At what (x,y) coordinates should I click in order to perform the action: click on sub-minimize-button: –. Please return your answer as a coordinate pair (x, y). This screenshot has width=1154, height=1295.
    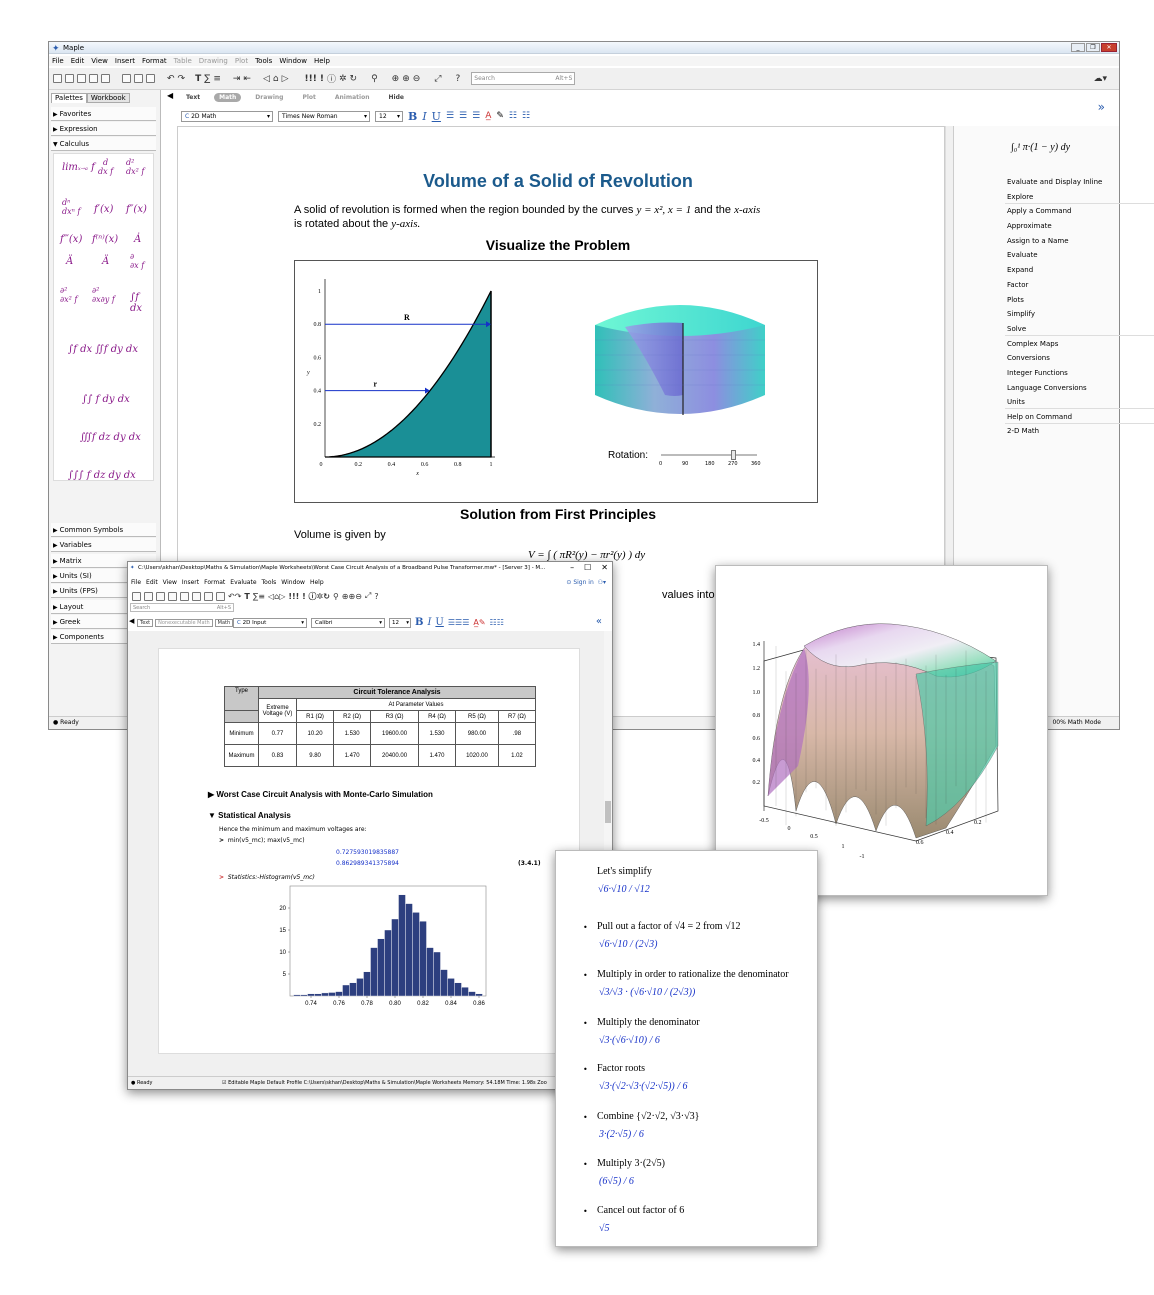
    Looking at the image, I should click on (572, 568).